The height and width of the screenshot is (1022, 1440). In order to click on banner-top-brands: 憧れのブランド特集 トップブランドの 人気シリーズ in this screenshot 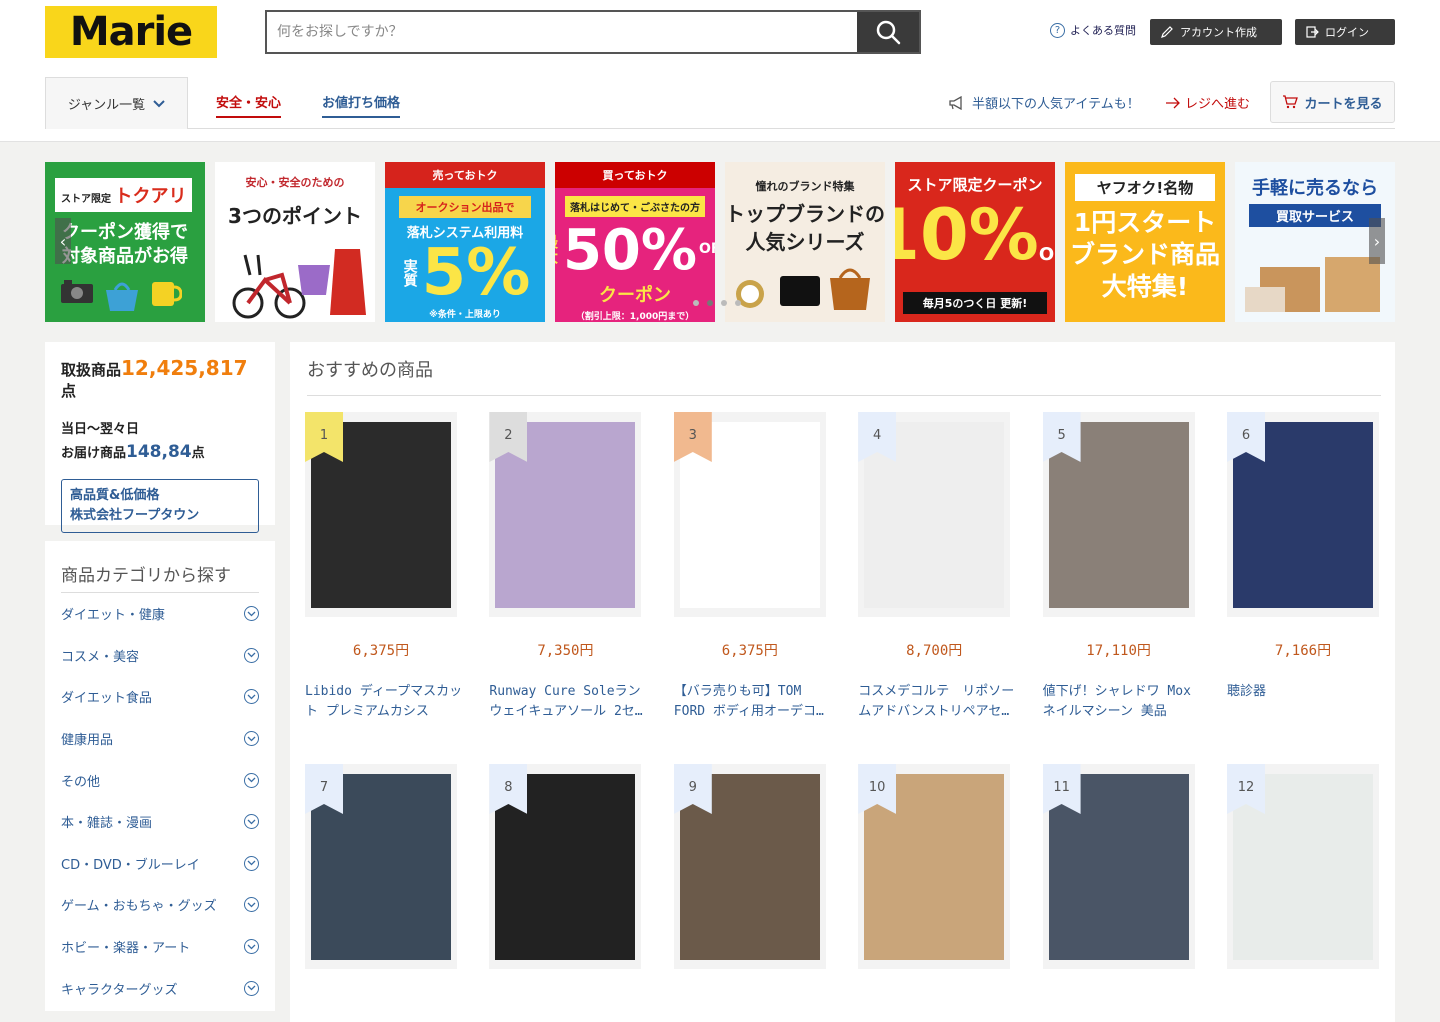, I will do `click(805, 242)`.